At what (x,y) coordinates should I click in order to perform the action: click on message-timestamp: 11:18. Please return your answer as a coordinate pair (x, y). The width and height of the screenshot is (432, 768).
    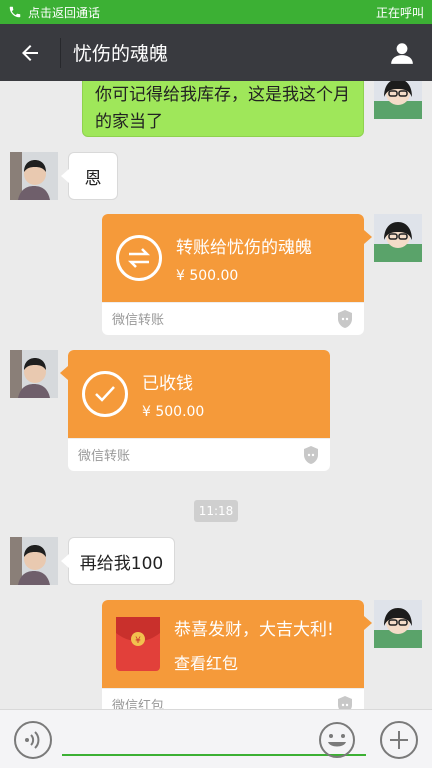
    Looking at the image, I should click on (216, 511).